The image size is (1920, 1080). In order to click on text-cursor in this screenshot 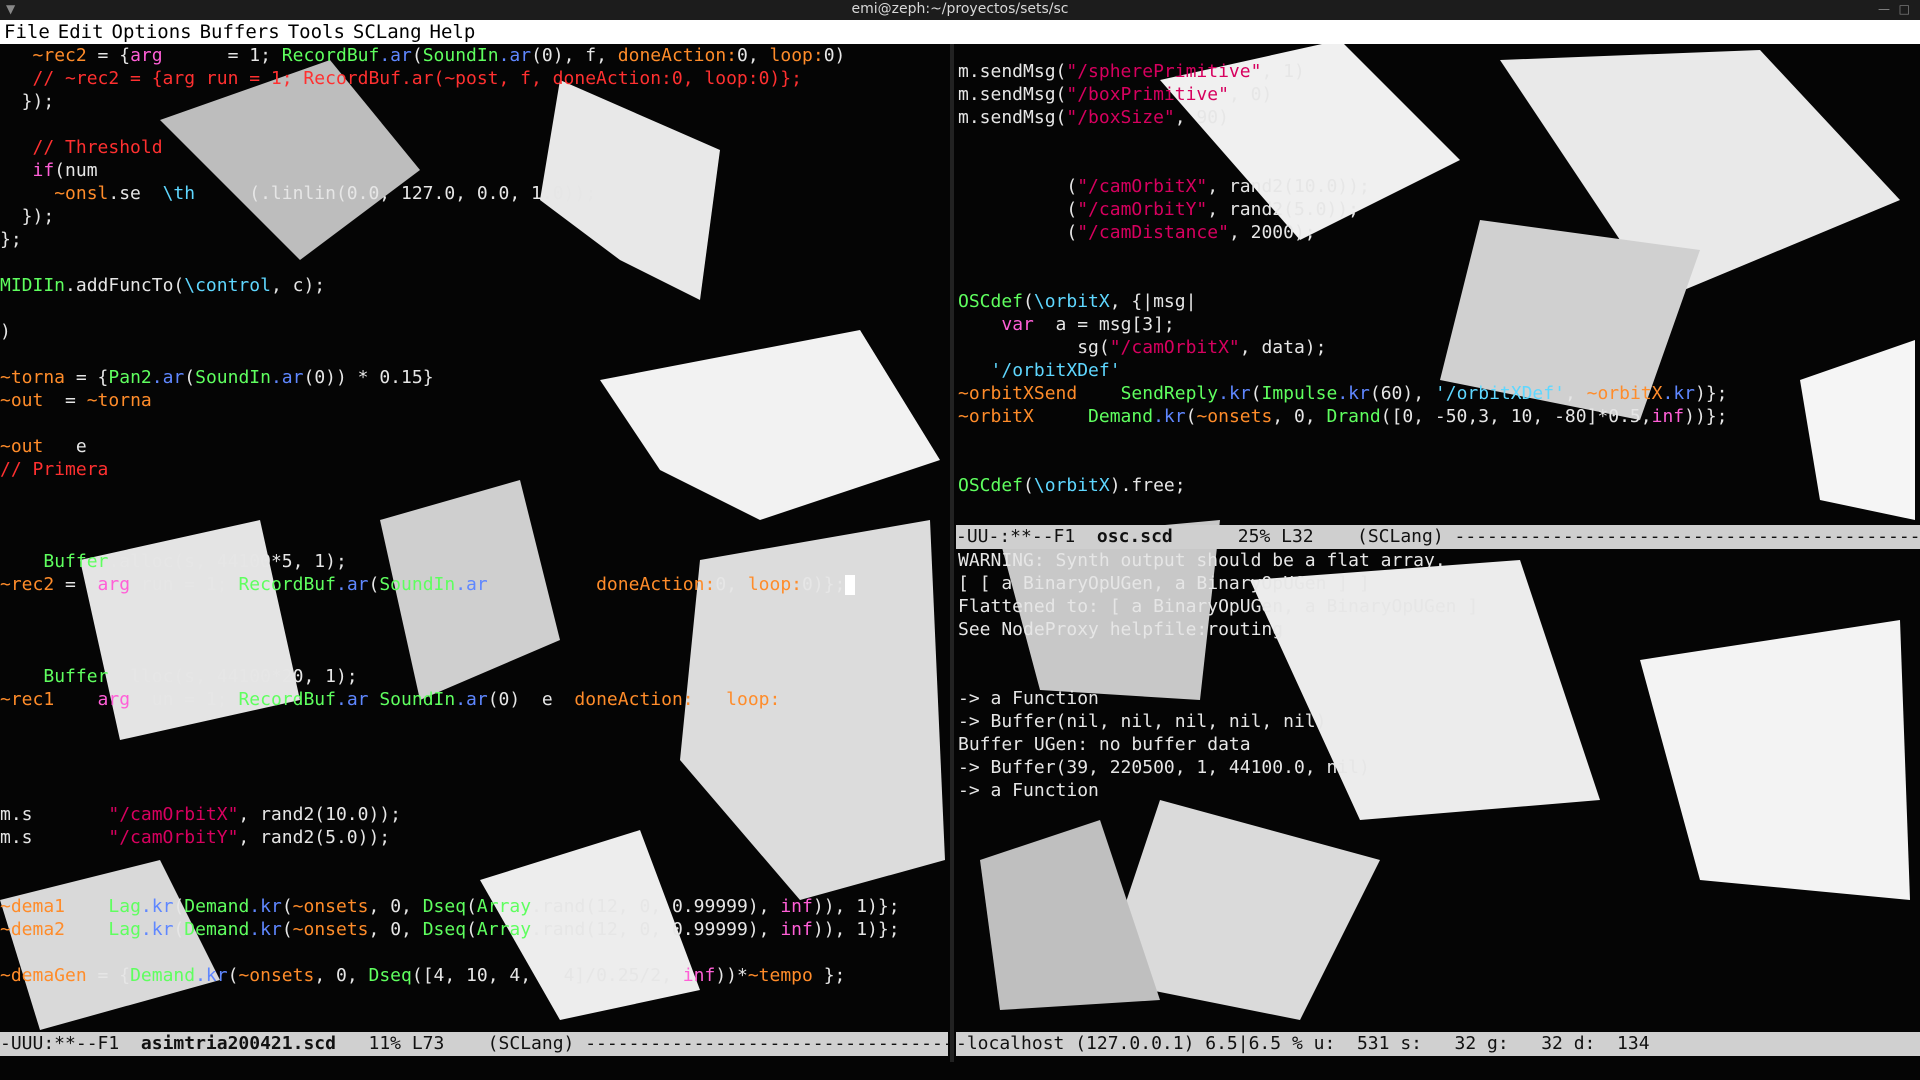, I will do `click(850, 585)`.